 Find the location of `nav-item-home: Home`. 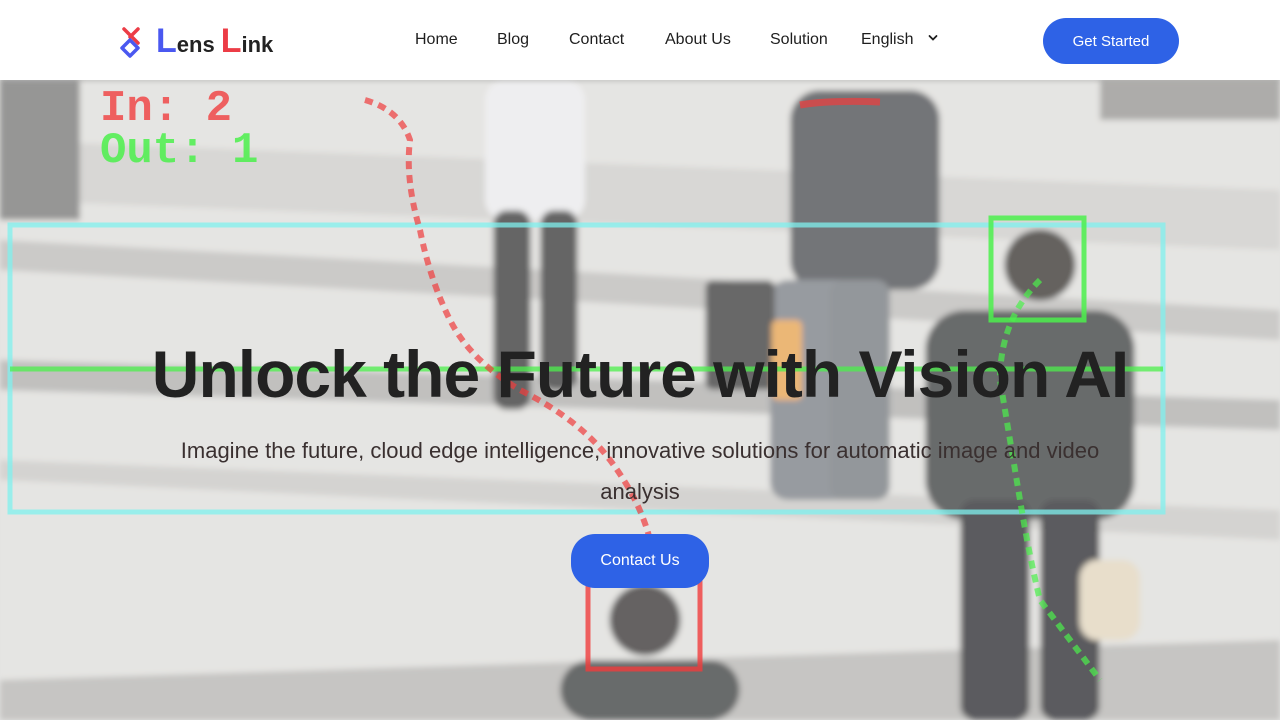

nav-item-home: Home is located at coordinates (436, 40).